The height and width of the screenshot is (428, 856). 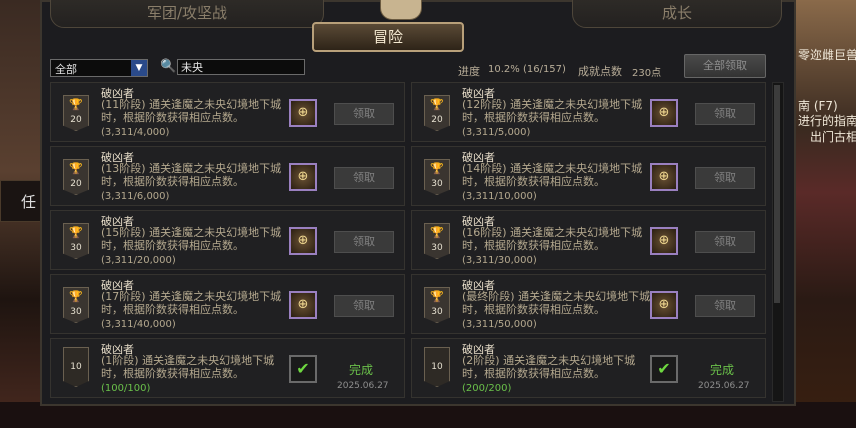 I want to click on achievement-progress: (3,311/30,000), so click(x=499, y=260).